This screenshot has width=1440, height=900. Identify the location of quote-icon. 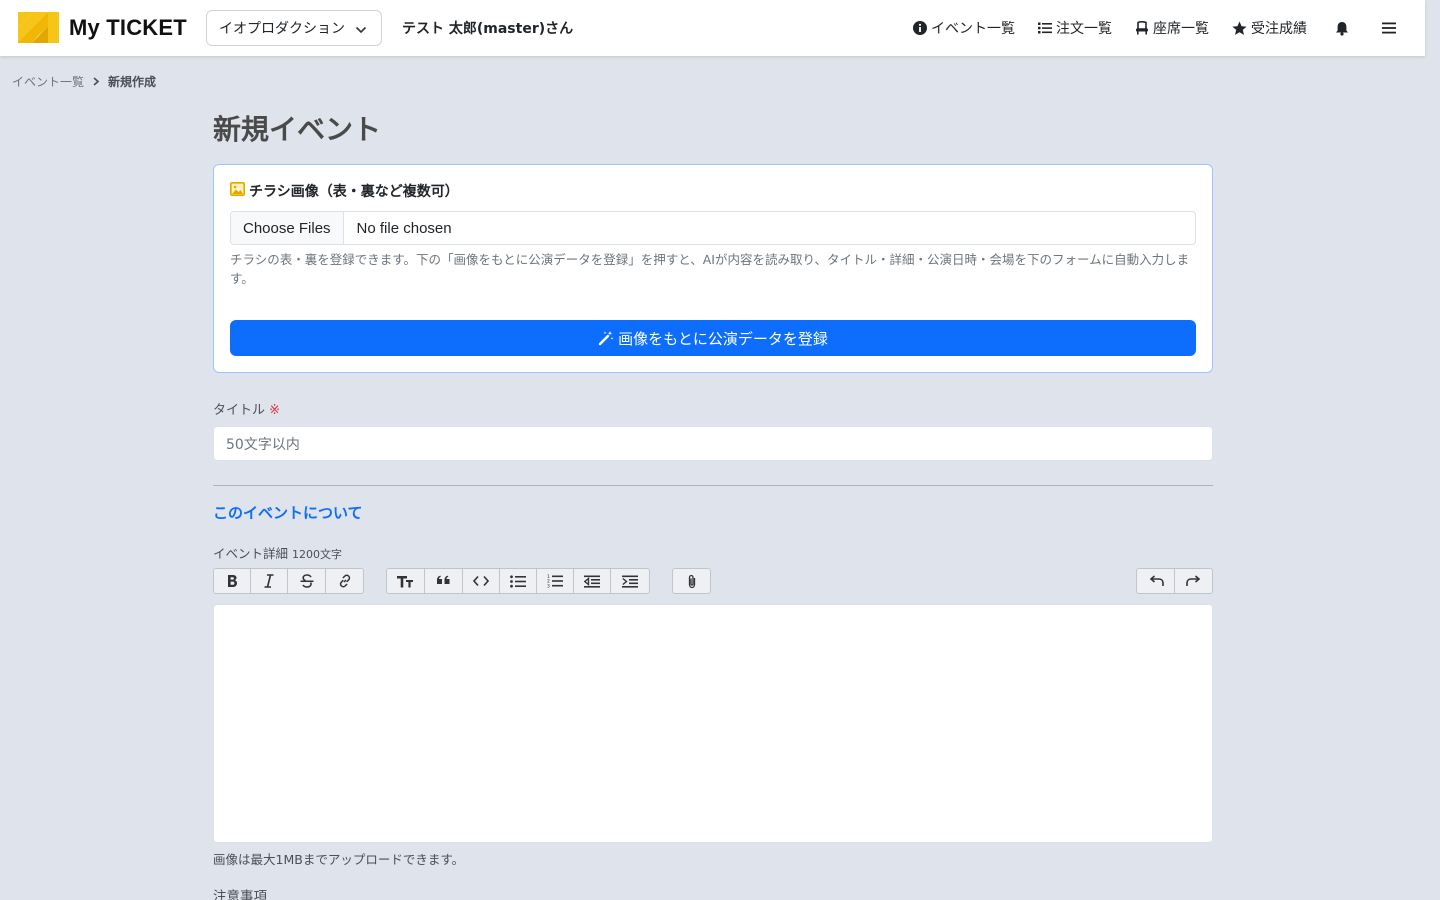
(443, 581).